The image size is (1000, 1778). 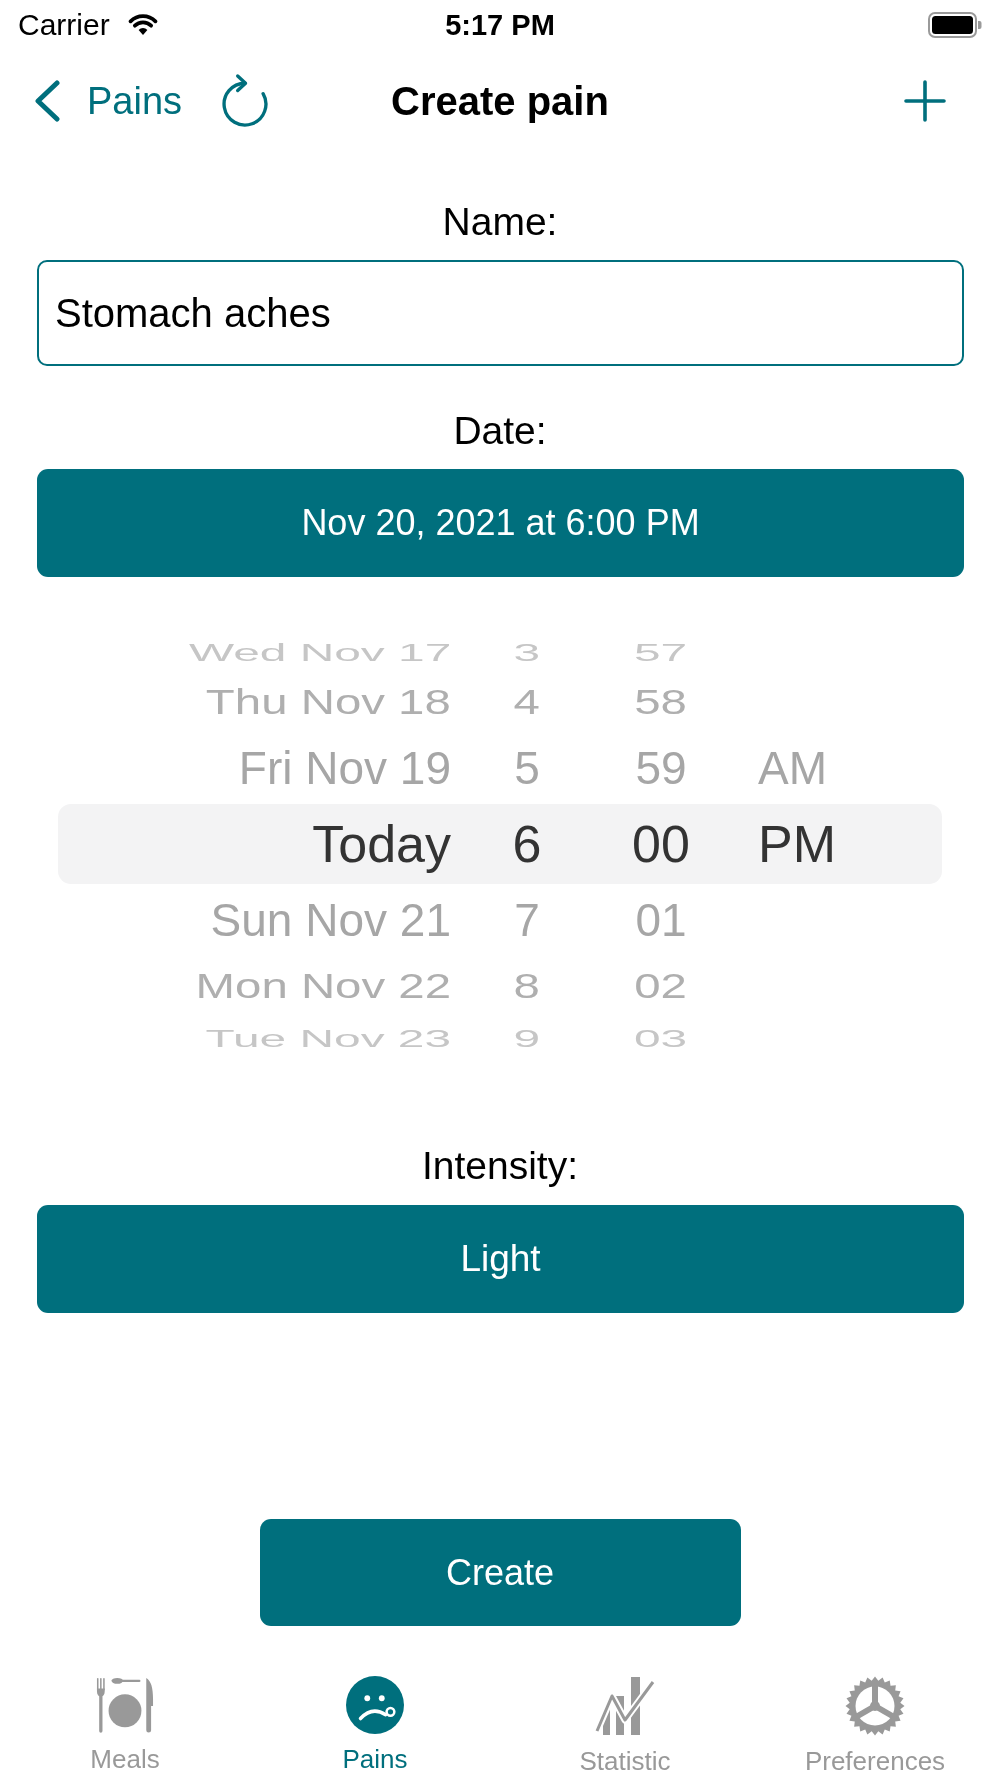 I want to click on picker-hour-option: 8, so click(x=527, y=986).